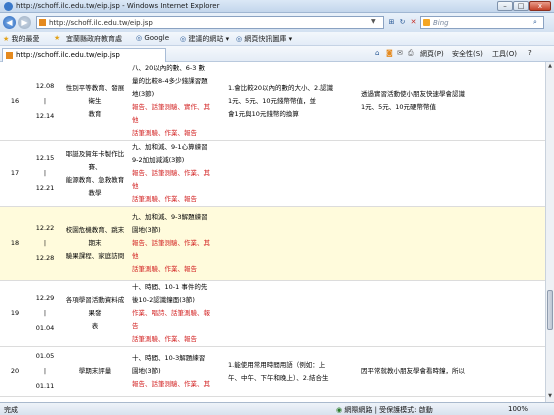 The image size is (554, 415). Describe the element at coordinates (164, 269) in the screenshot. I see `activity-line: 話筆測驗、作業、報告` at that location.